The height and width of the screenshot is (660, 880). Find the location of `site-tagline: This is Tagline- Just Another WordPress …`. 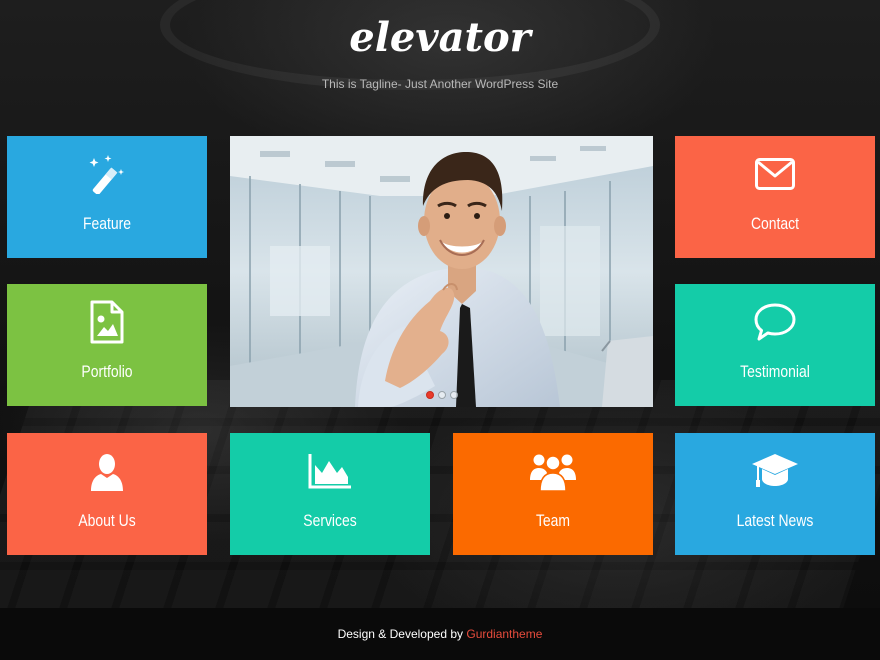

site-tagline: This is Tagline- Just Another WordPress … is located at coordinates (440, 84).